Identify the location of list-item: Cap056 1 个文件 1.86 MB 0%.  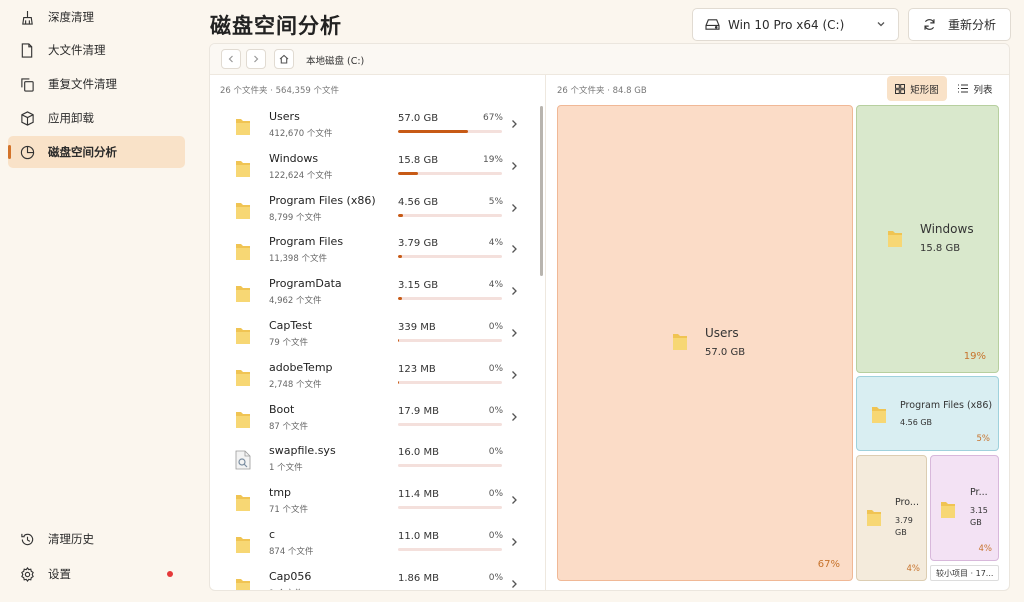
(375, 578).